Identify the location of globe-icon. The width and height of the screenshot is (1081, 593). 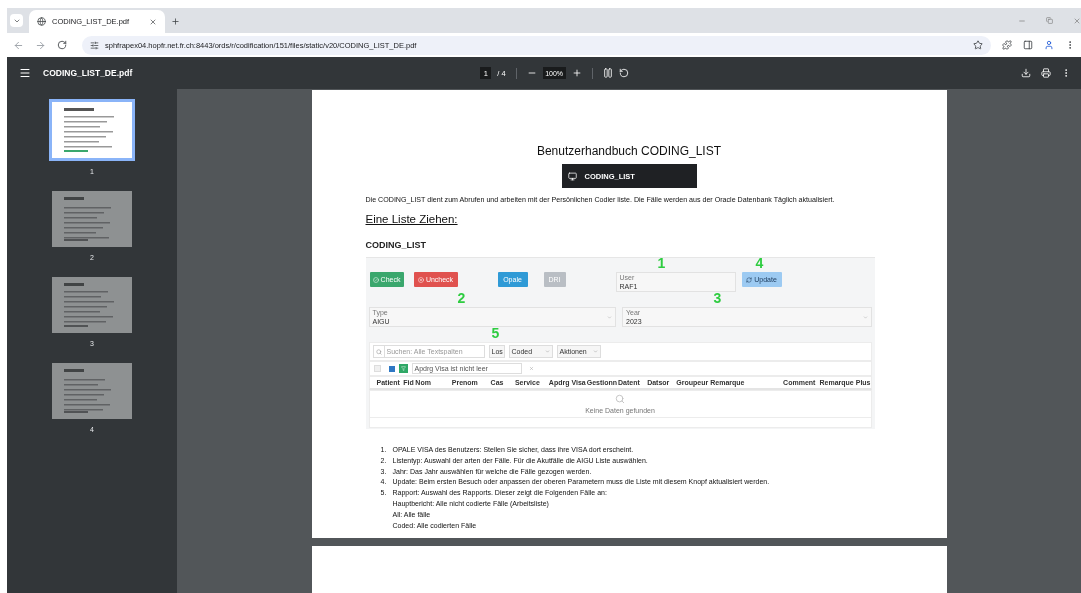
(41, 21).